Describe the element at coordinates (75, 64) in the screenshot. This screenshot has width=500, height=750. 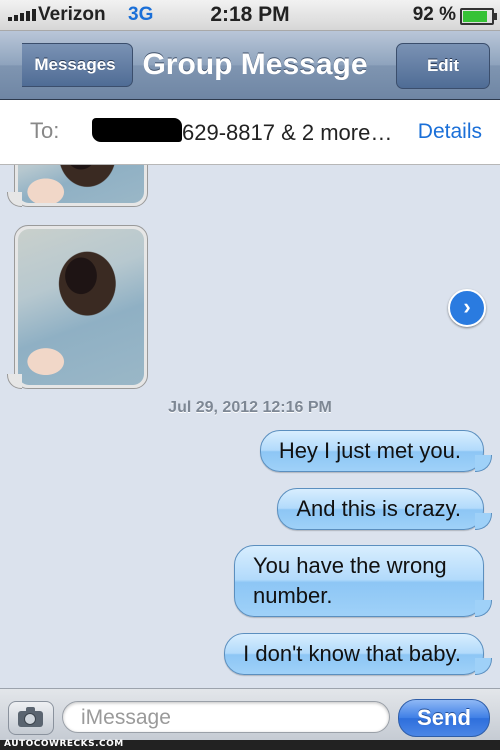
I see `back-button-label: Messages` at that location.